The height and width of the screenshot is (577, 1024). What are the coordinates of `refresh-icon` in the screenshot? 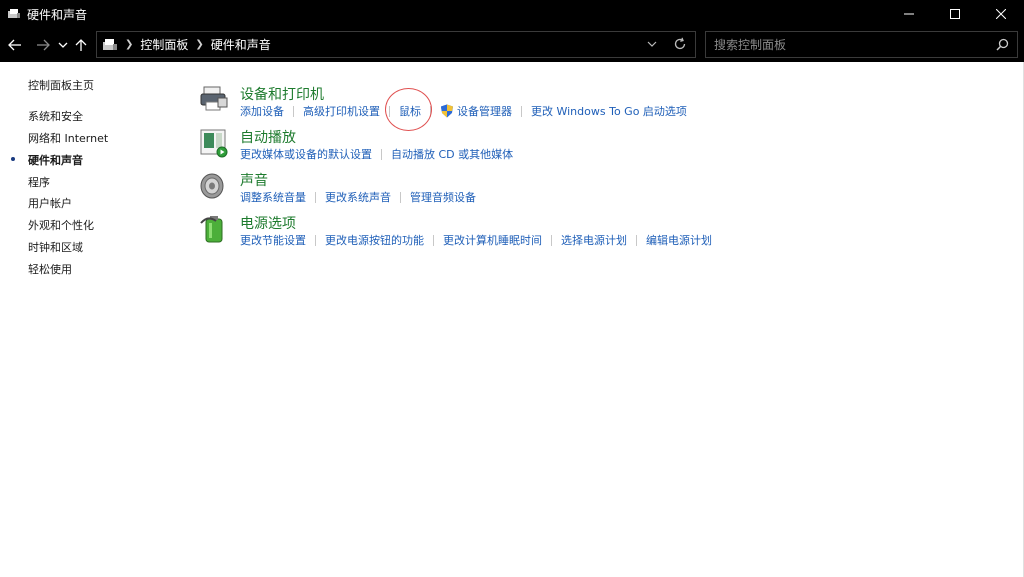 It's located at (680, 43).